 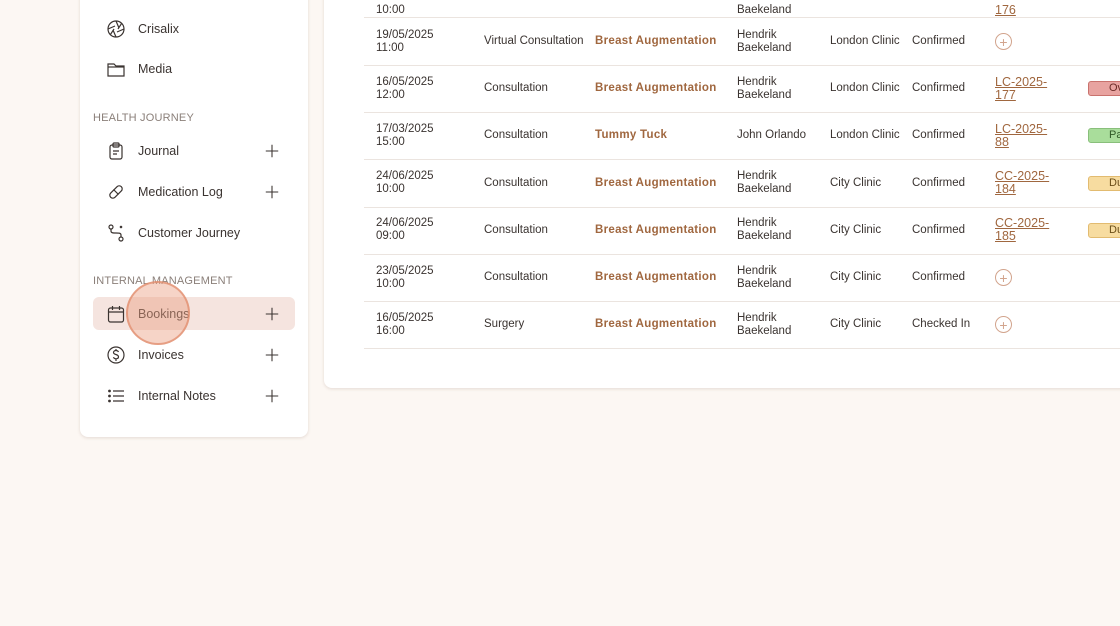 I want to click on cell-invoice: CC-2025- 185, so click(x=1035, y=230).